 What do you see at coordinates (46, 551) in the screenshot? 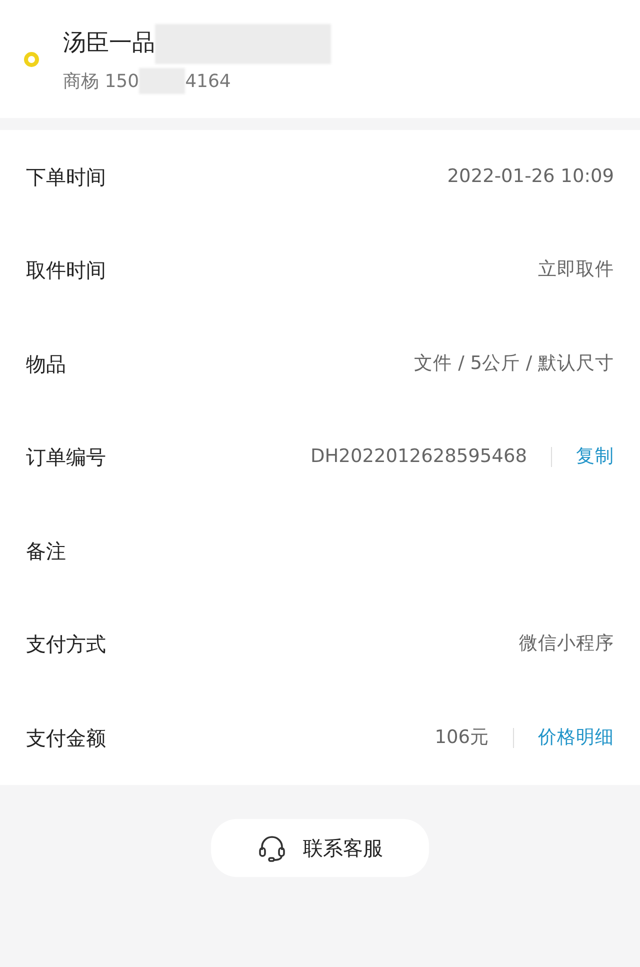
I see `field-label: 备注` at bounding box center [46, 551].